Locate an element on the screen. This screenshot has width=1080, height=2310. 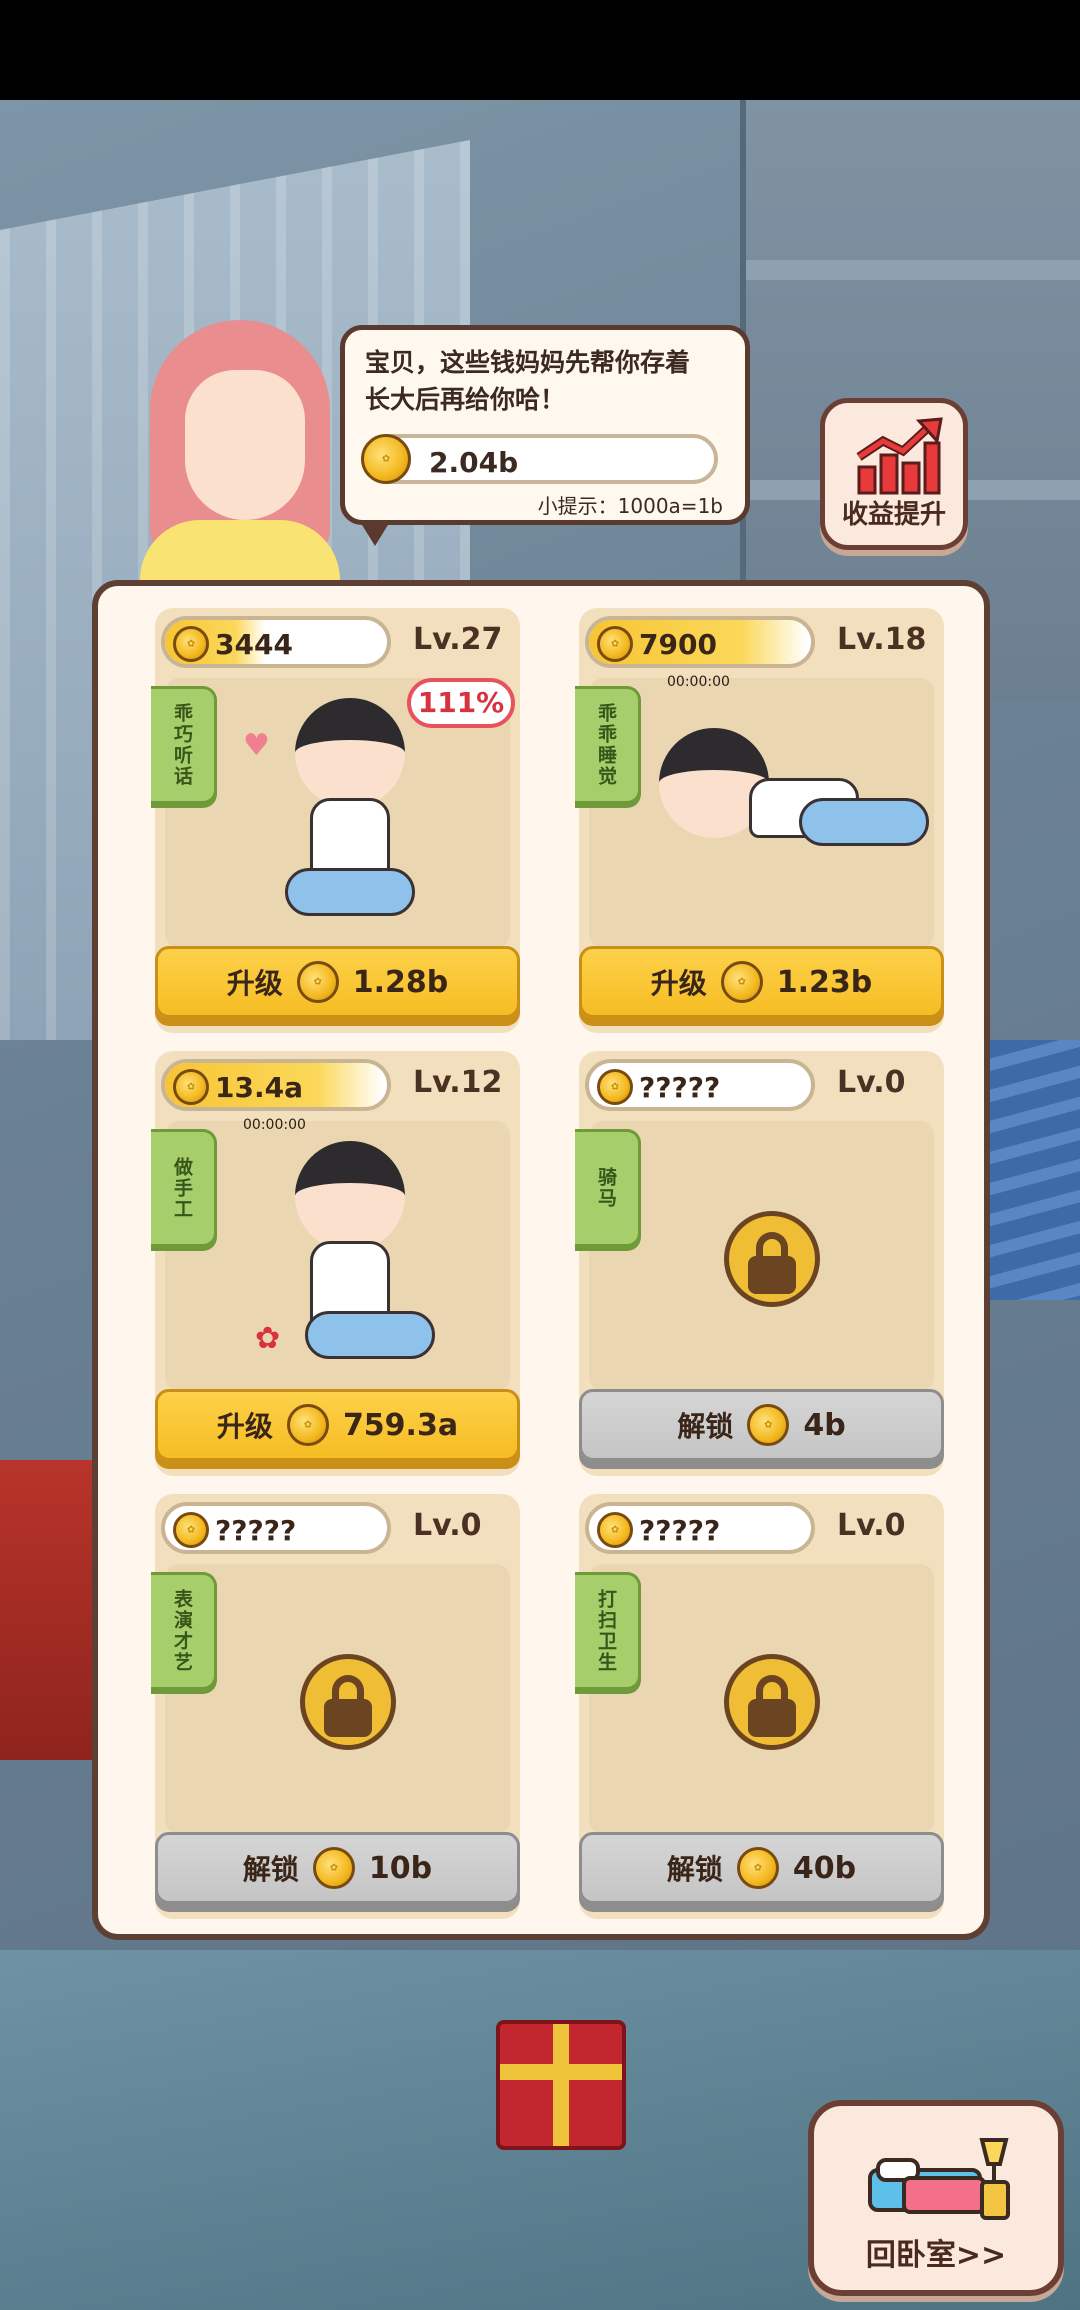
back-to-bedroom-button: 回卧室>> is located at coordinates (936, 2198).